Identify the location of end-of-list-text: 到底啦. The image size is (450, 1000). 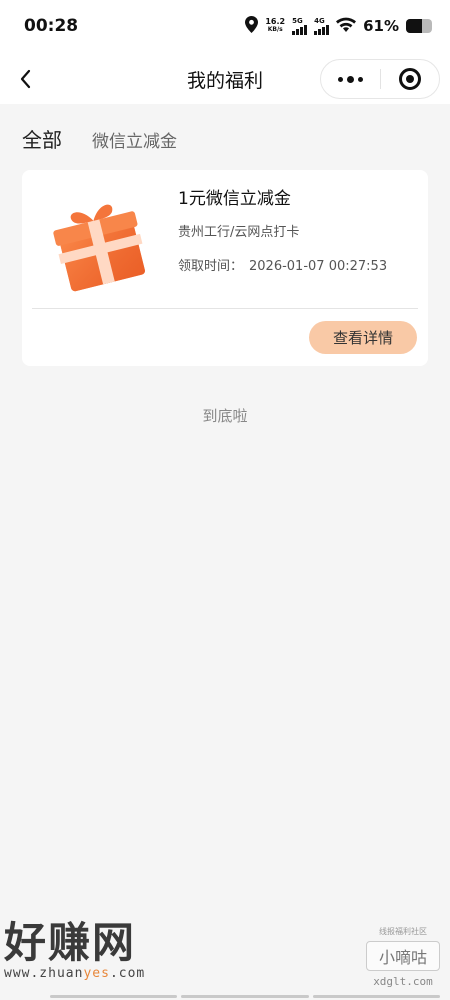
(225, 416).